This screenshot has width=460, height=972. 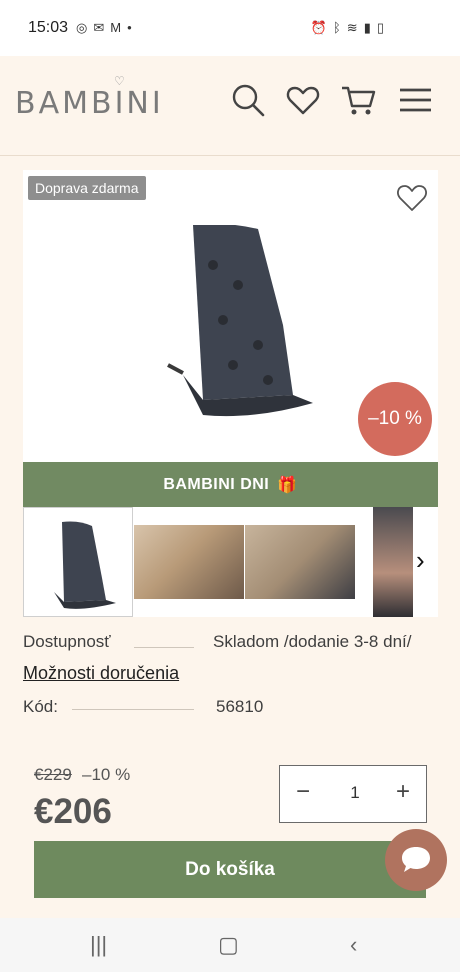 I want to click on status-bar: 15:03 ◎ ✉ M • ⏰ ᛒ ≋ ▮ ▯, so click(x=230, y=28).